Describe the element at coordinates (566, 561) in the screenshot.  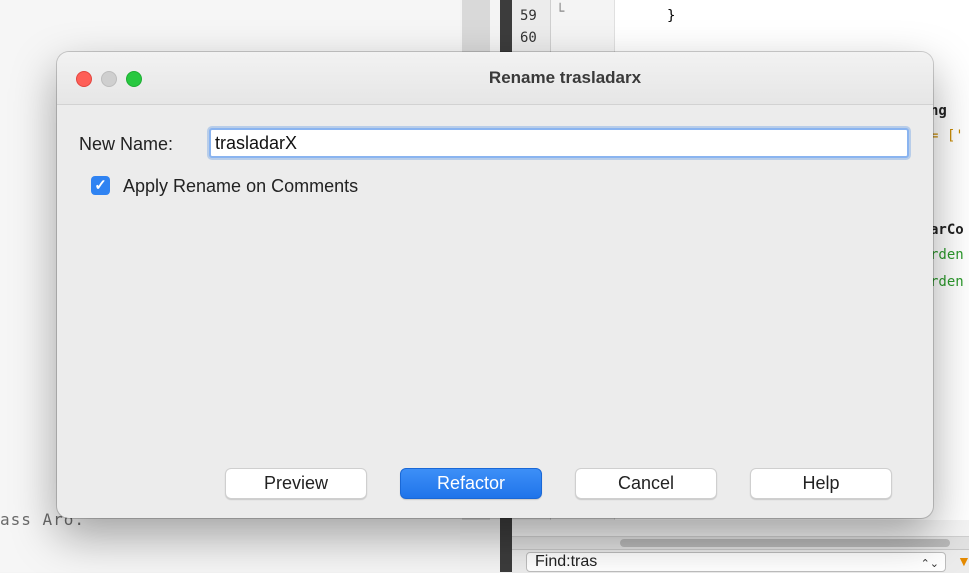
I see `find-input-value: Find:tras` at that location.